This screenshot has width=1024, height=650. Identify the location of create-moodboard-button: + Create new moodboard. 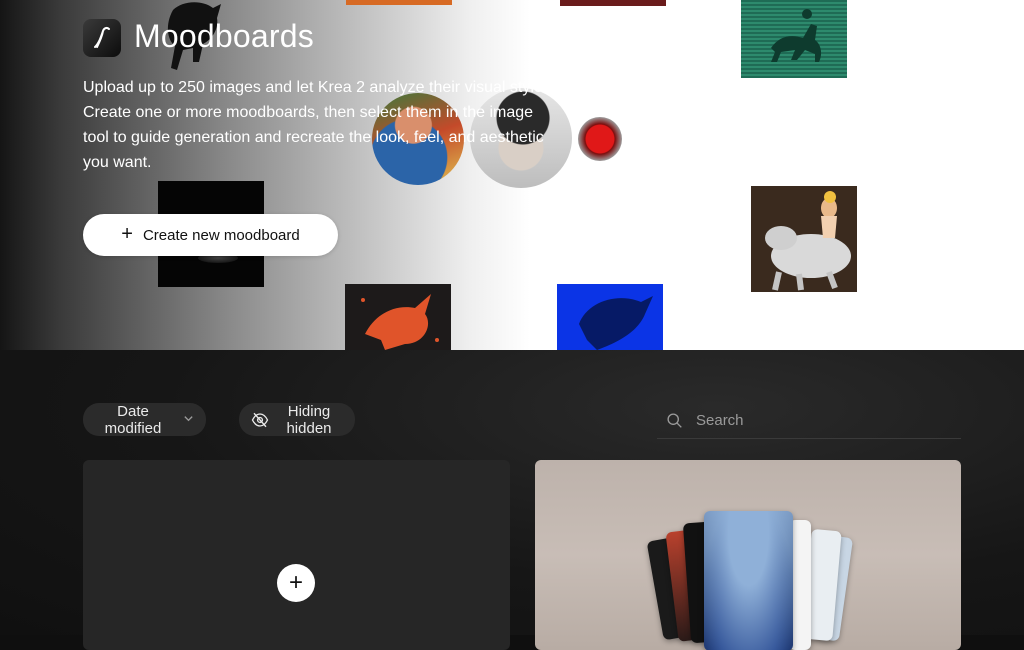
(210, 235).